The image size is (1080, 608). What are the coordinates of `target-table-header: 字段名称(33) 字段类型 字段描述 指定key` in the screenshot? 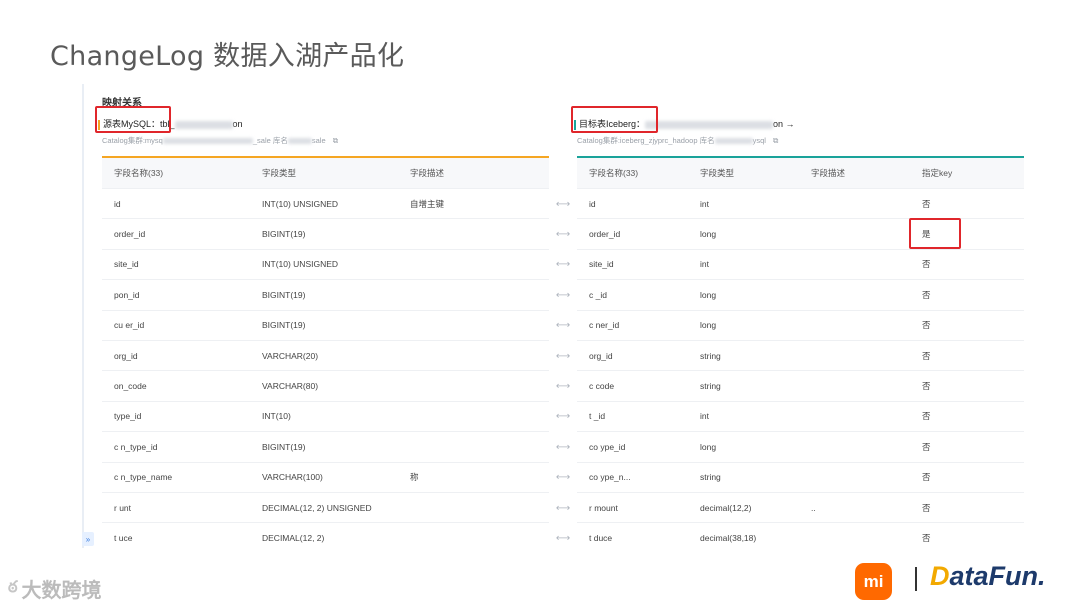 It's located at (800, 173).